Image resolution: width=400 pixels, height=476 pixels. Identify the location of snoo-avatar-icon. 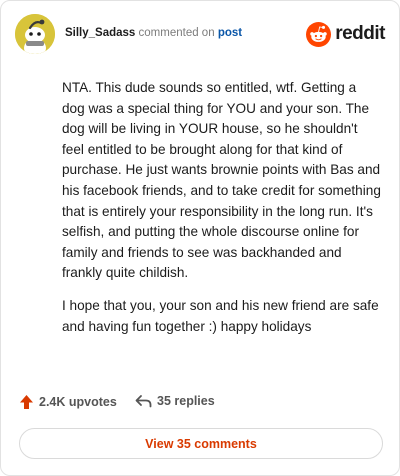
(35, 34).